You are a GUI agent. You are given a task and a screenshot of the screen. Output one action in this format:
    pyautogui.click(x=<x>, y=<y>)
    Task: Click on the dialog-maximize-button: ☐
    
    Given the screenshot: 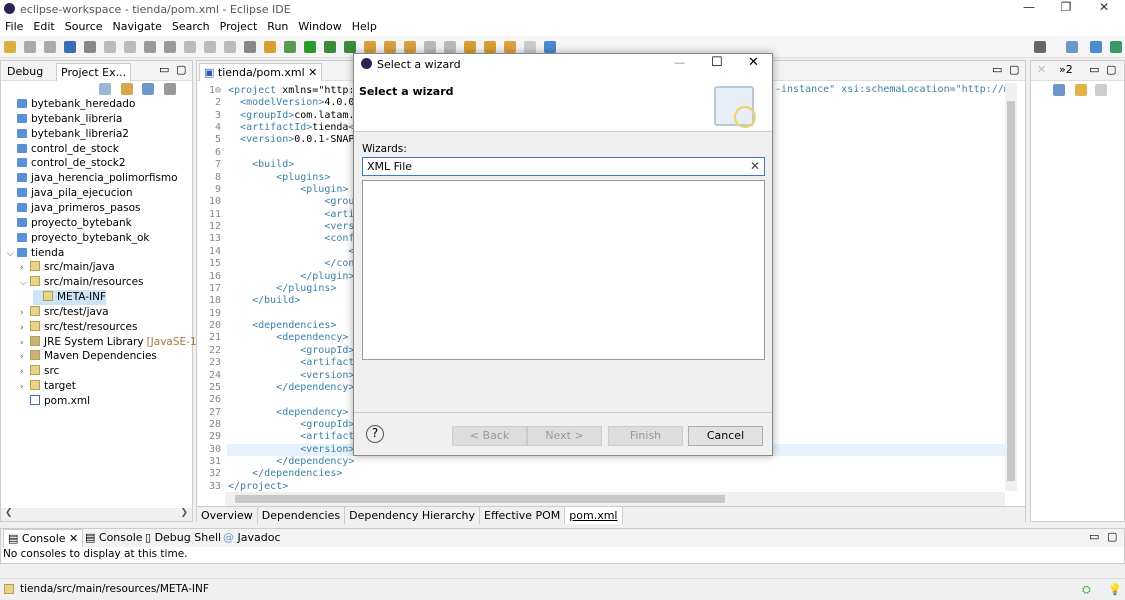 What is the action you would take?
    pyautogui.click(x=717, y=62)
    